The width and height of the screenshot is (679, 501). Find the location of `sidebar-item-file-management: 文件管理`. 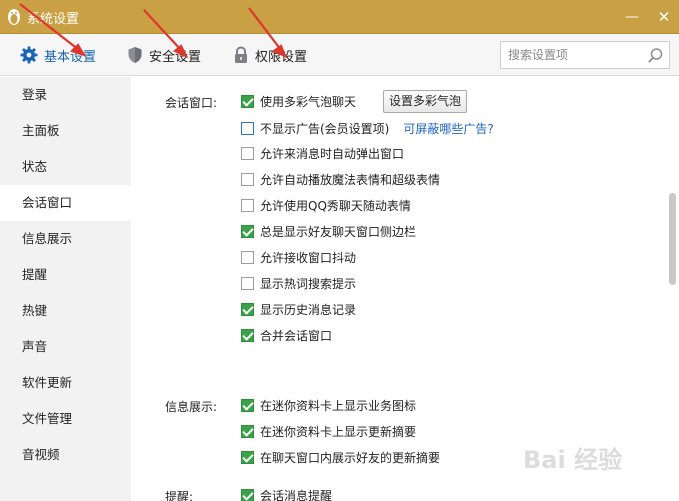

sidebar-item-file-management: 文件管理 is located at coordinates (65, 419).